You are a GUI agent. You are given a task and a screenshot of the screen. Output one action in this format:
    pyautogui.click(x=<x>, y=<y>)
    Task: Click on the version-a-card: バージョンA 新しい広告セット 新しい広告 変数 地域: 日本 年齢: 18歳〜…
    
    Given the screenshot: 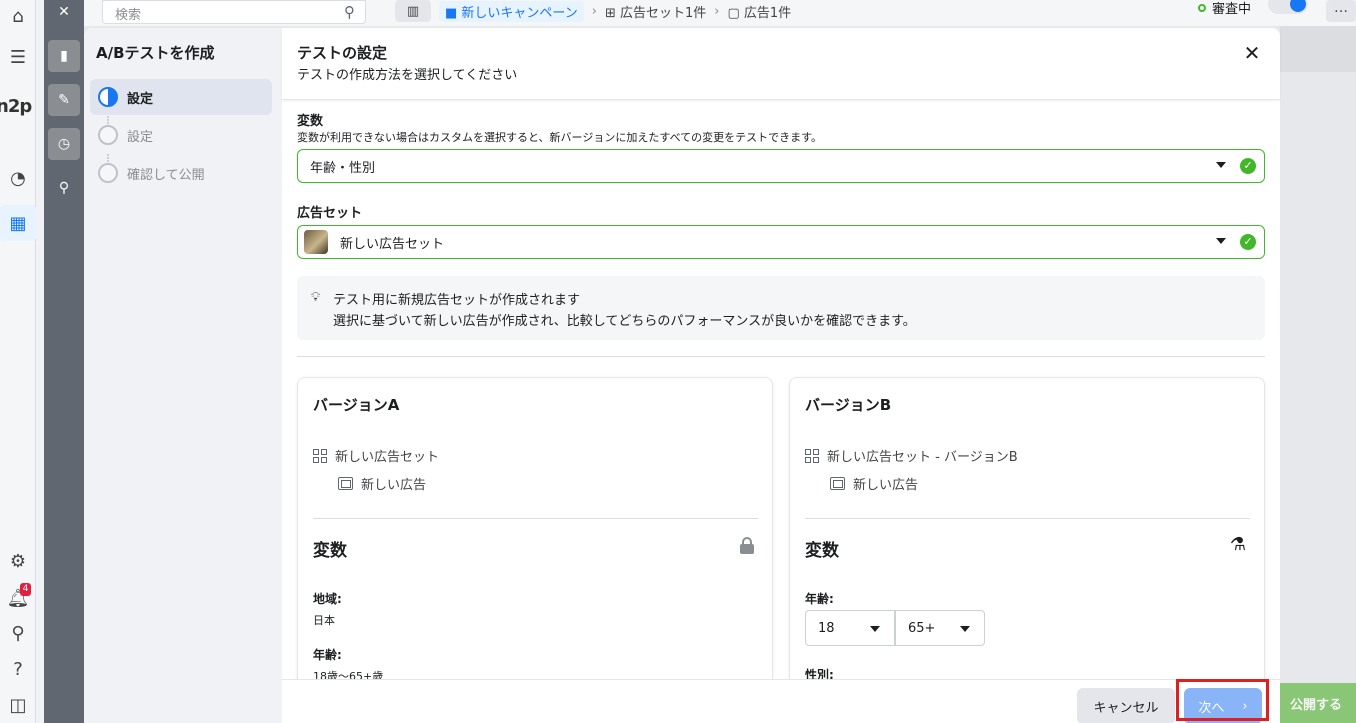 What is the action you would take?
    pyautogui.click(x=535, y=528)
    